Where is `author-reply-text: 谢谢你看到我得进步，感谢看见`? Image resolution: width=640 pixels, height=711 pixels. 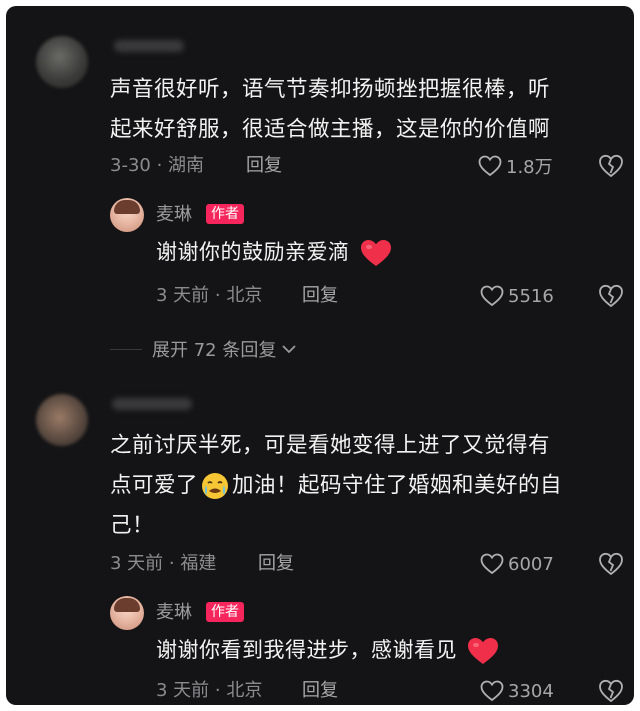 author-reply-text: 谢谢你看到我得进步，感谢看见 is located at coordinates (328, 650).